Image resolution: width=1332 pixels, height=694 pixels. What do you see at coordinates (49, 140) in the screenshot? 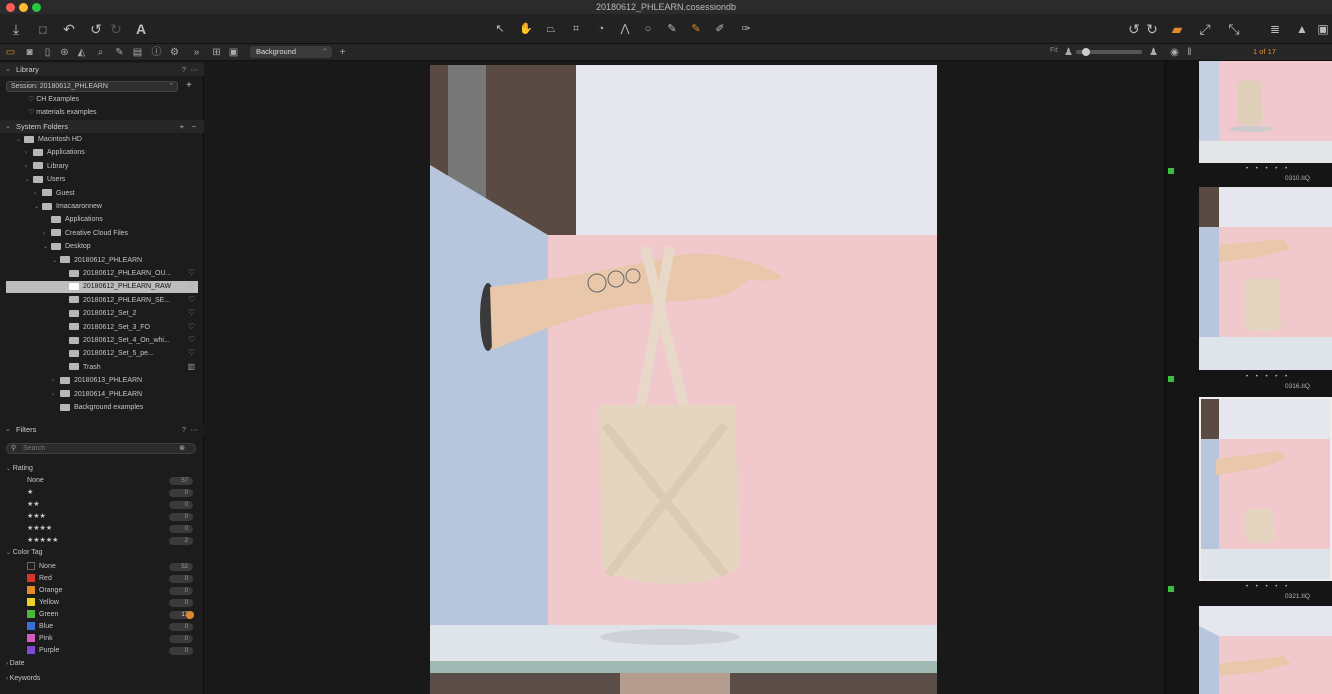
I see `folder-item: ⌄ Macintosh HD` at bounding box center [49, 140].